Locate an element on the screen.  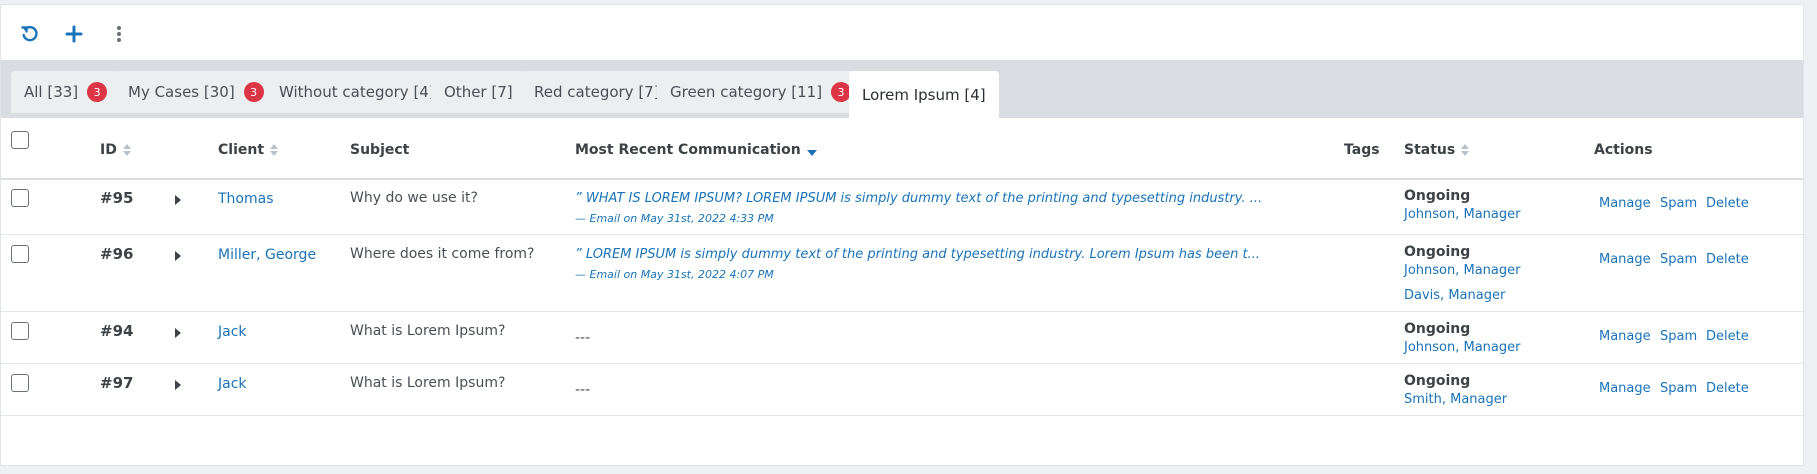
tab-all: All [33] 3 is located at coordinates (66, 92).